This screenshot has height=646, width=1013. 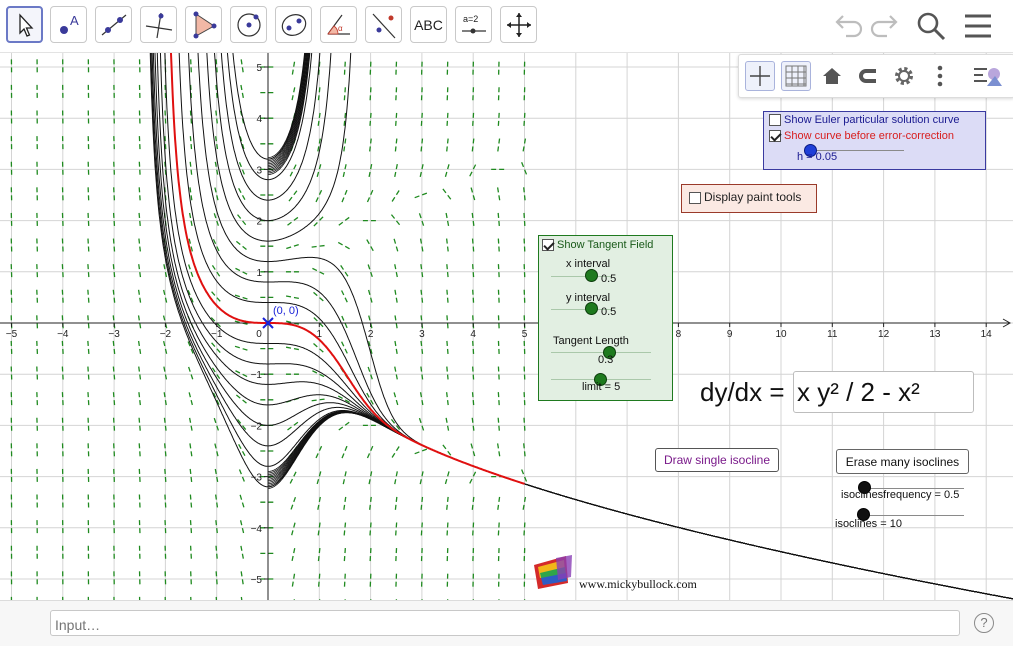 I want to click on move-view-tool-button, so click(x=518, y=24).